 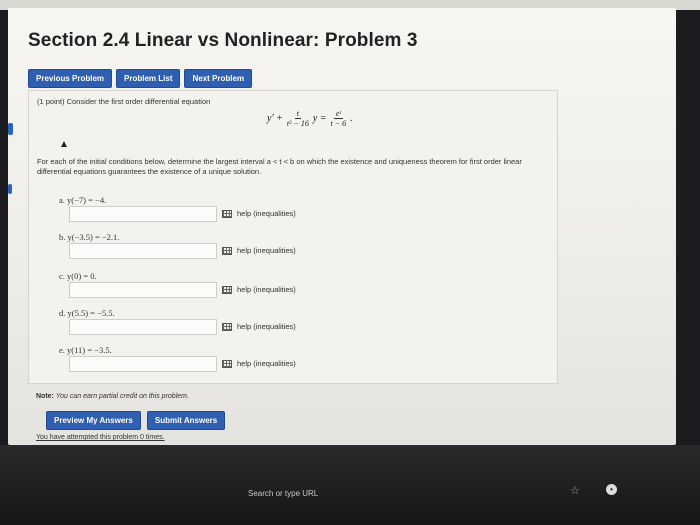 What do you see at coordinates (143, 290) in the screenshot?
I see `part-c-input` at bounding box center [143, 290].